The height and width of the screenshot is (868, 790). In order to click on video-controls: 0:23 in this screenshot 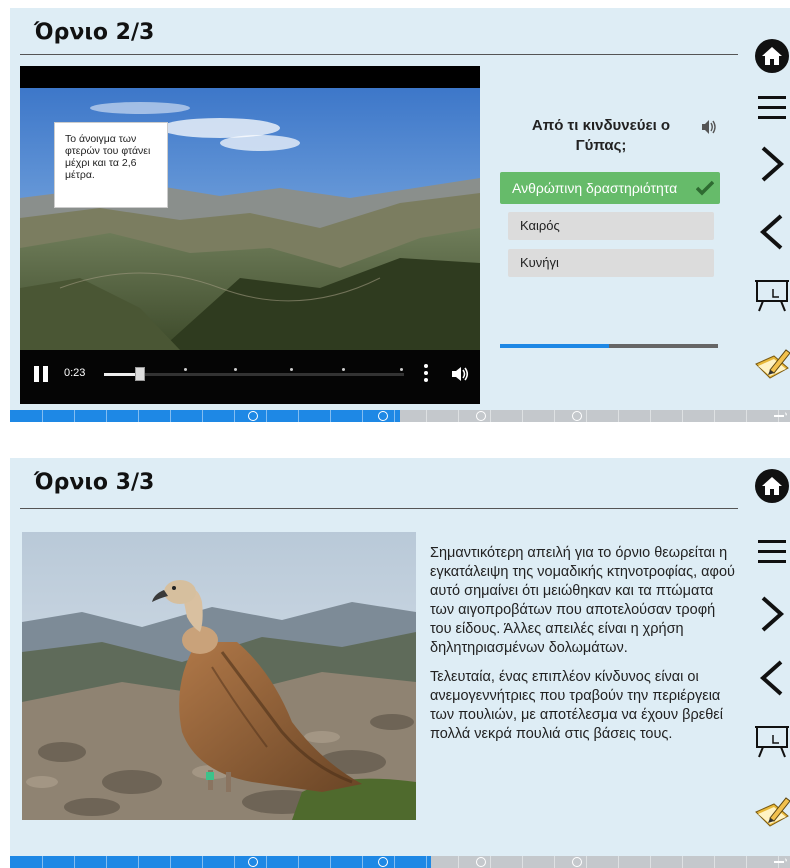, I will do `click(250, 377)`.